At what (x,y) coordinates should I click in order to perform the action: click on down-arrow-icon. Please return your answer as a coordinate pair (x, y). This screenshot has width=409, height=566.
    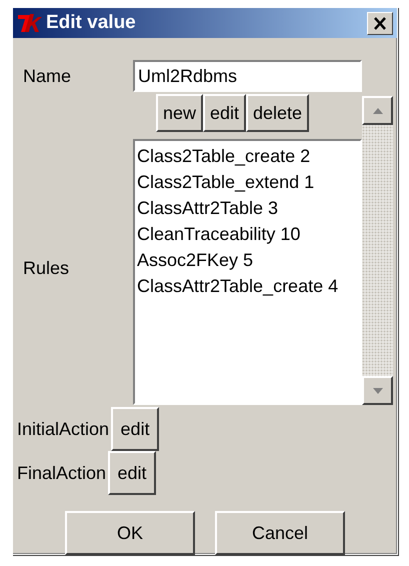
    Looking at the image, I should click on (377, 391).